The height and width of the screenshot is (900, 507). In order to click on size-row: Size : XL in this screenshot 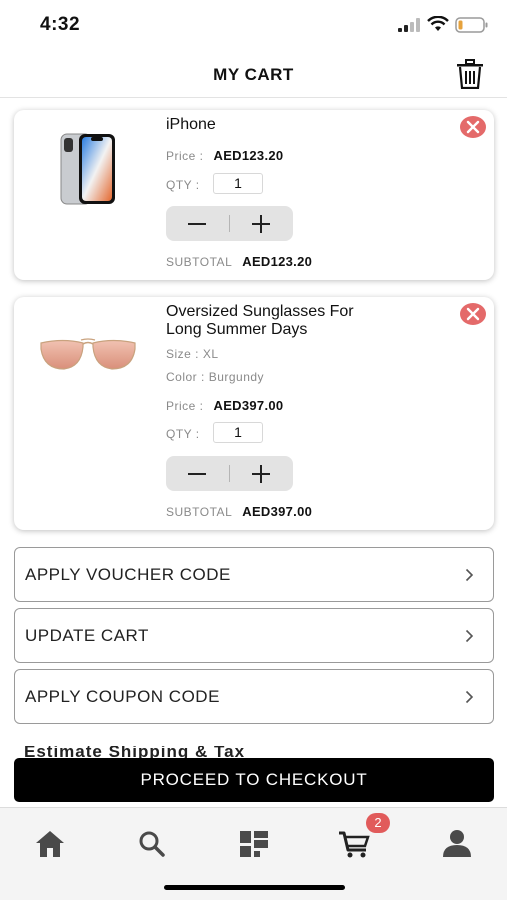, I will do `click(192, 354)`.